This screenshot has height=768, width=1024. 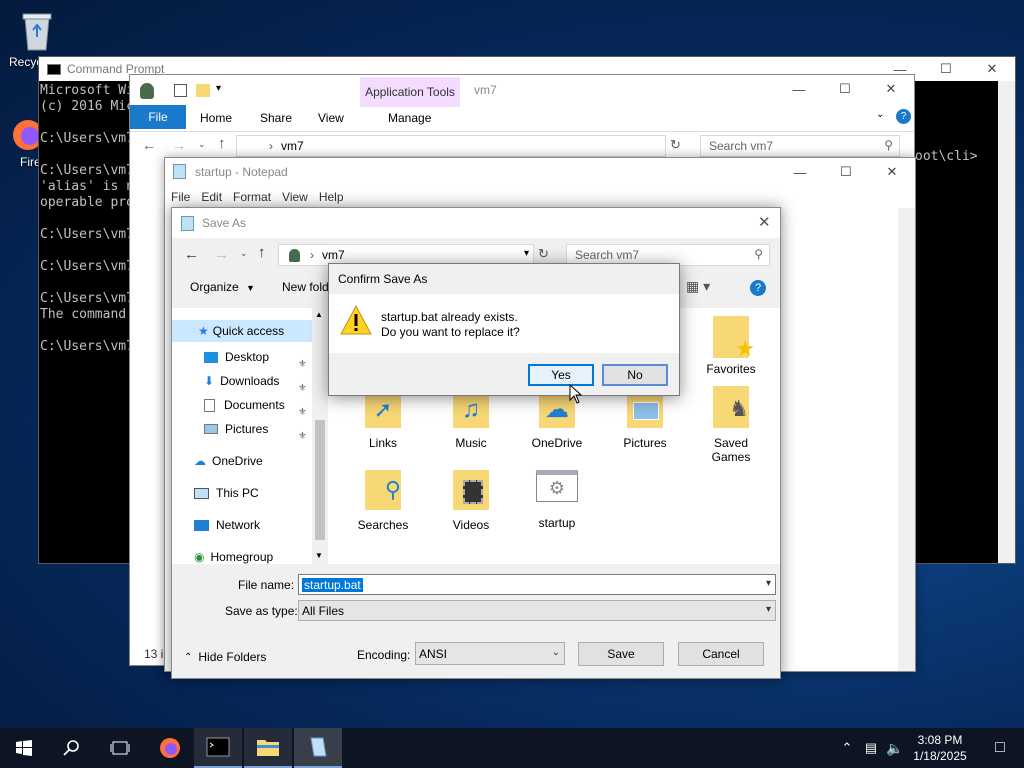 I want to click on nav-homegroup: ◉ Homegroup, so click(x=233, y=557).